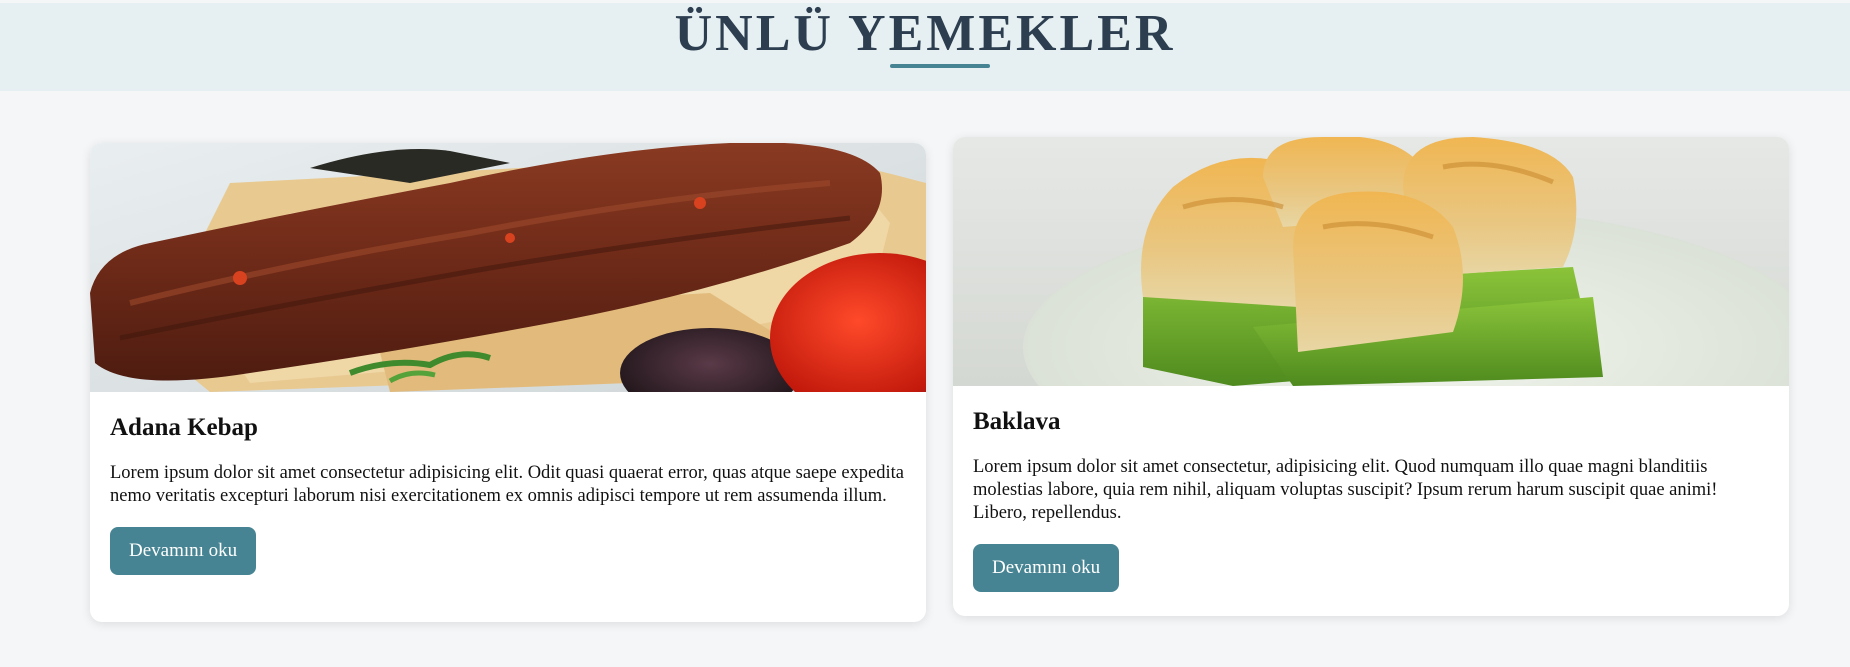 This screenshot has height=667, width=1850. Describe the element at coordinates (184, 427) in the screenshot. I see `card-title: Adana Kebap` at that location.